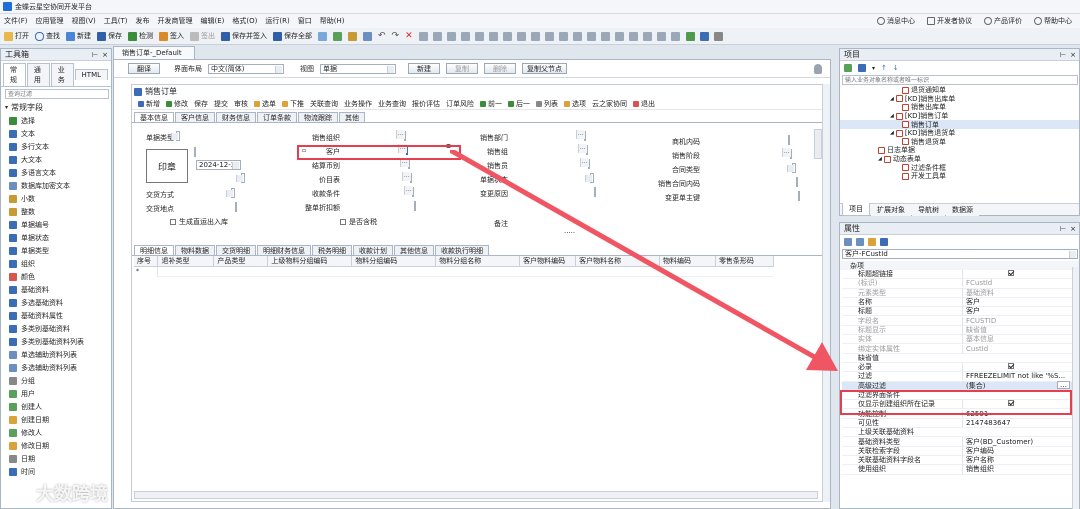 The image size is (1080, 509). What do you see at coordinates (1003, 21) in the screenshot?
I see `product-rating: 产品评价` at bounding box center [1003, 21].